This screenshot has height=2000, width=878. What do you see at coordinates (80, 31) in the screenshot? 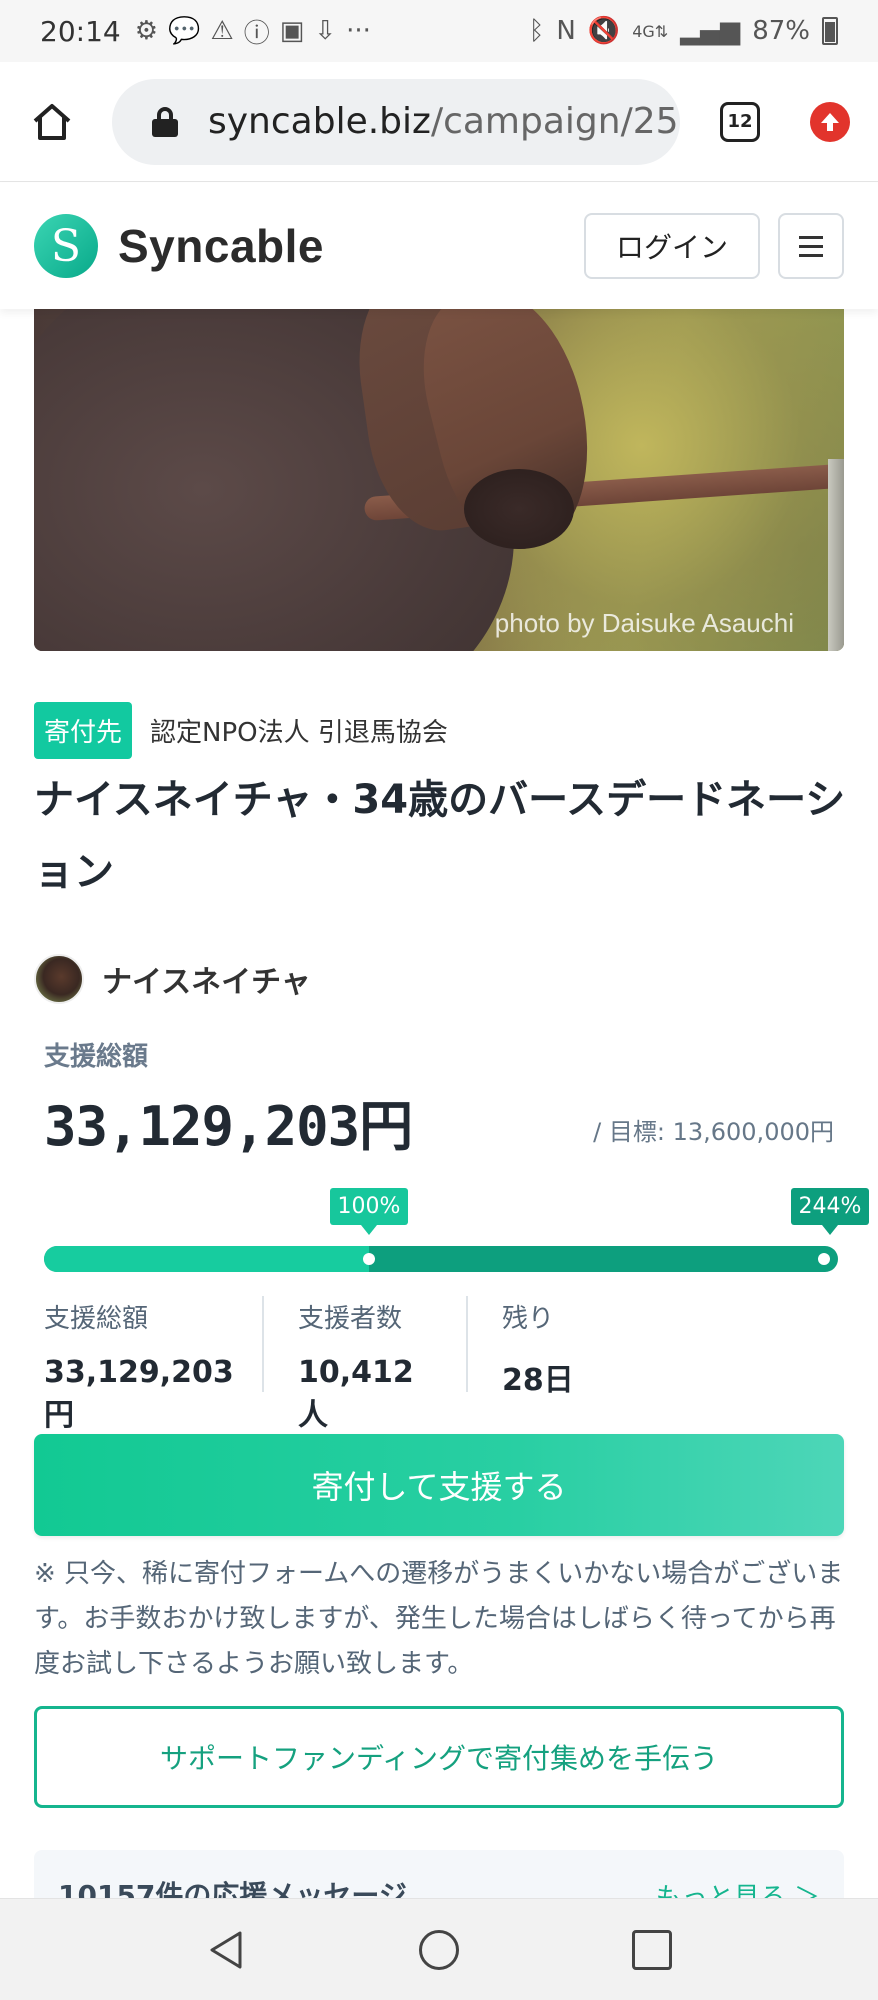
I see `status-time: 20:14` at bounding box center [80, 31].